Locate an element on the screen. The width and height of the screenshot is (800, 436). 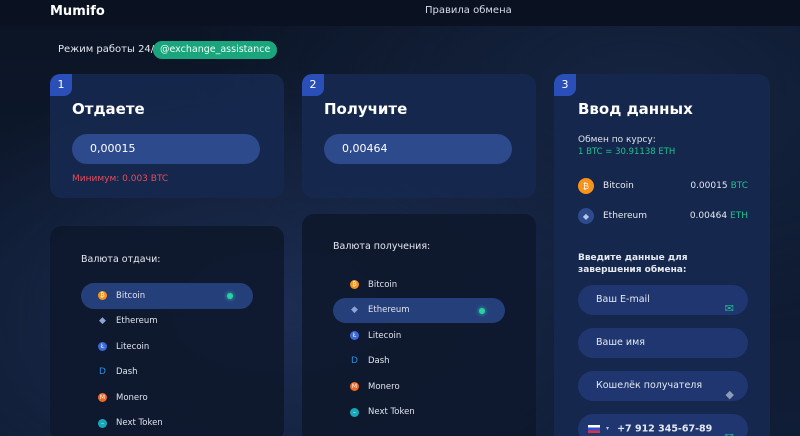
get-currency-label: Валюта получения: is located at coordinates (382, 246).